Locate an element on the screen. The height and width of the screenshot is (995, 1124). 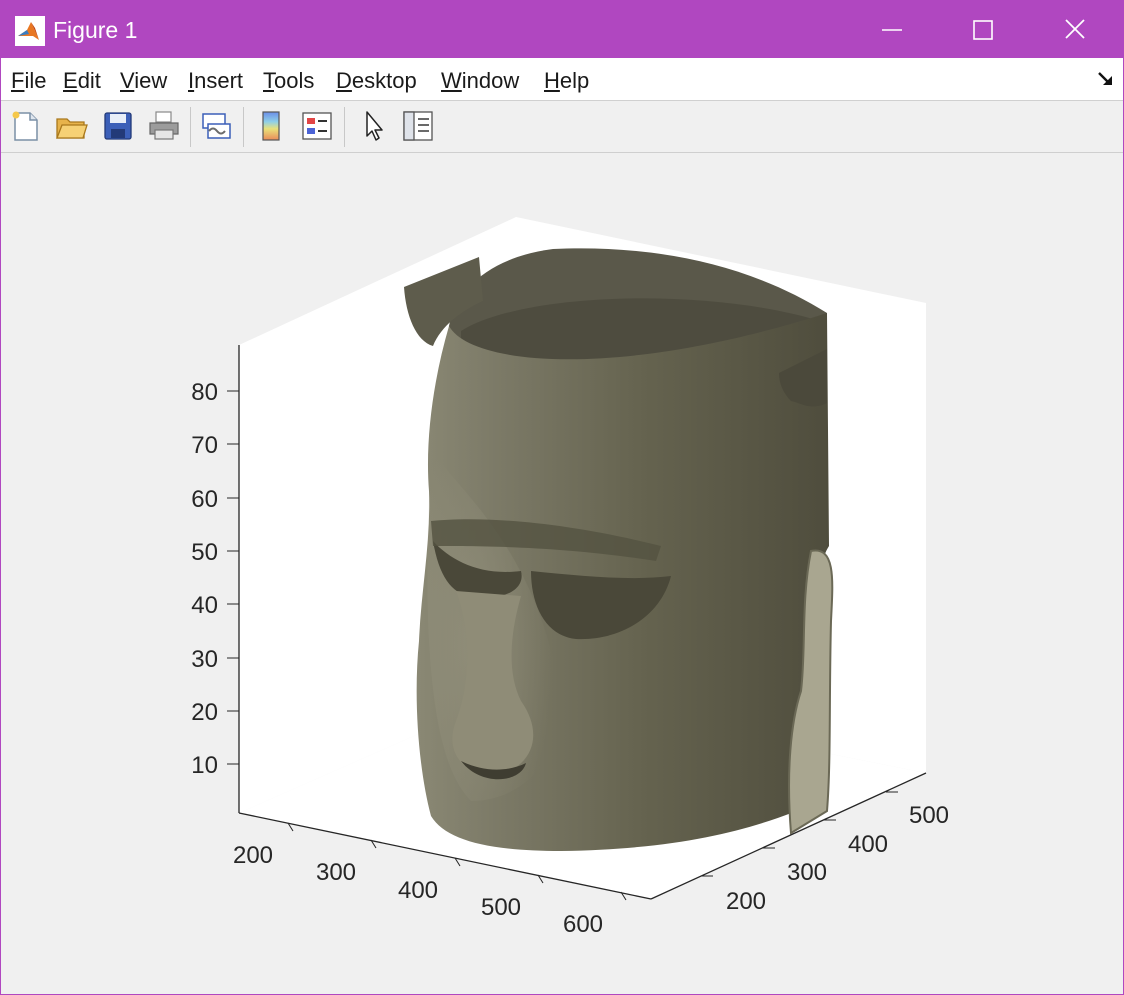
new-figure-icon is located at coordinates (26, 126).